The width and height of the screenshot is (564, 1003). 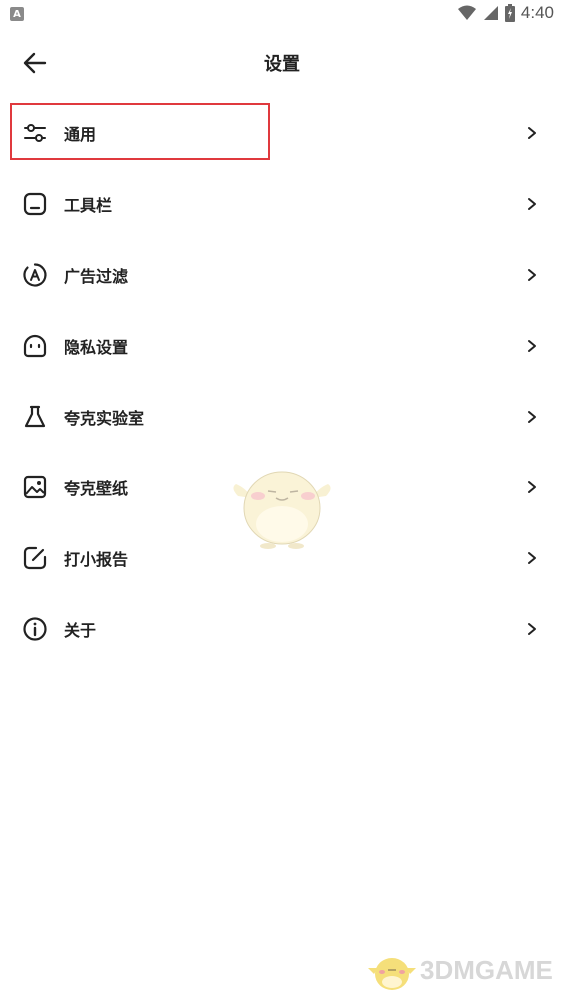 What do you see at coordinates (96, 489) in the screenshot?
I see `settings-item-label: 夸克壁纸` at bounding box center [96, 489].